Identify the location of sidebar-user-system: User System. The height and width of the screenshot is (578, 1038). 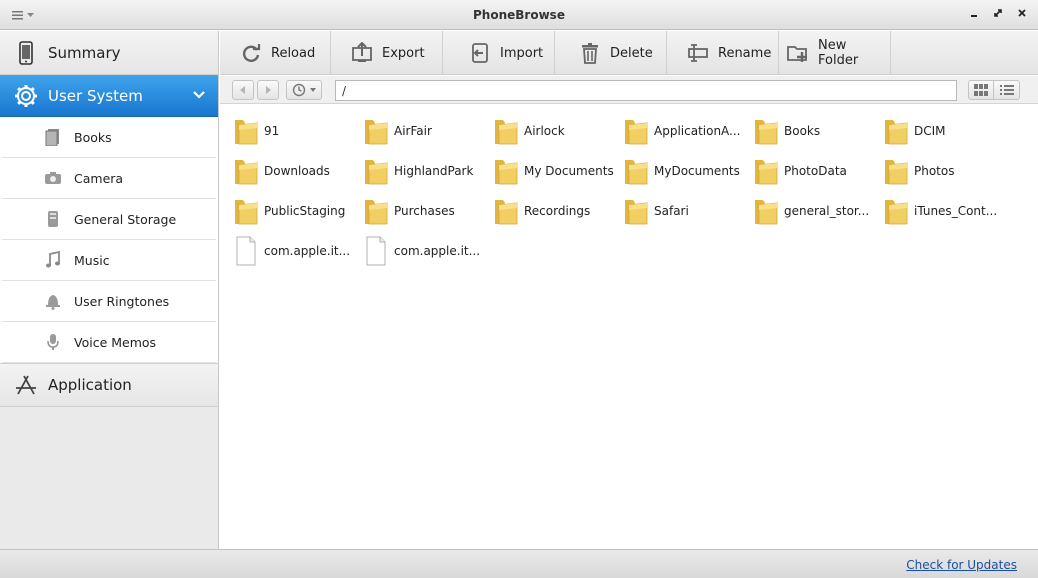
(109, 96).